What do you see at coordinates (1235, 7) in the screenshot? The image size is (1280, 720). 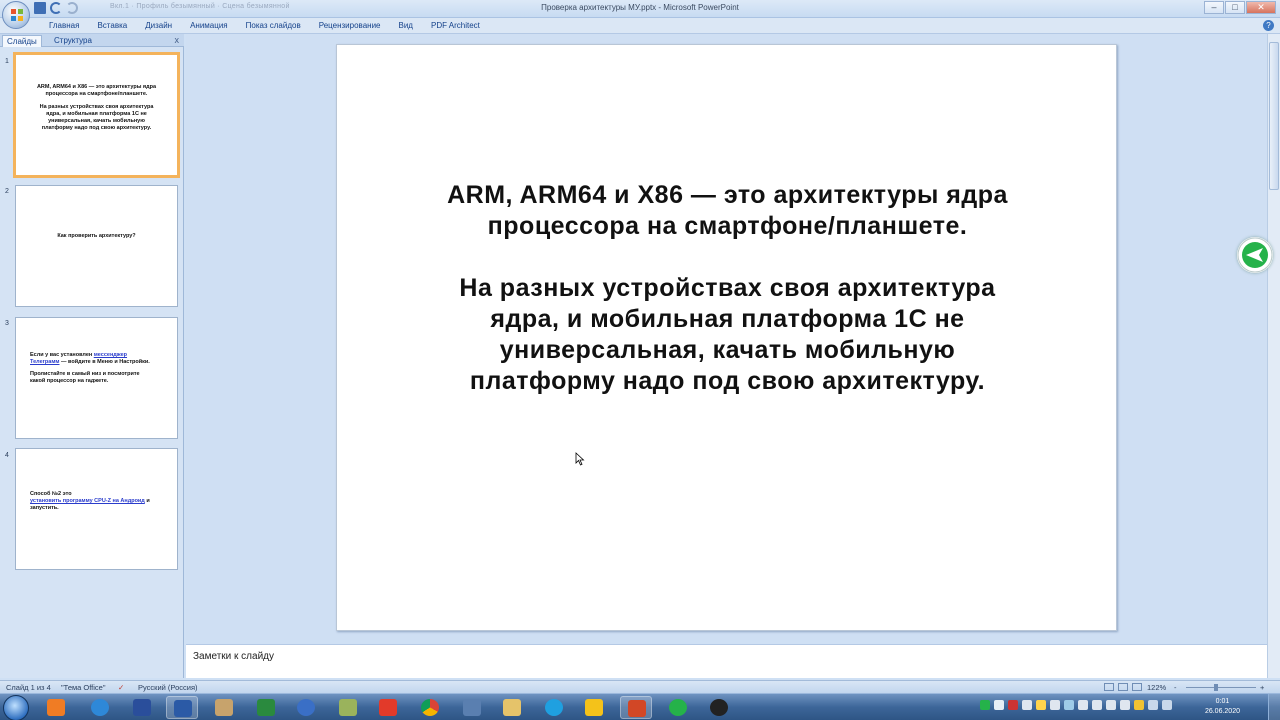 I see `maximize-button: □` at bounding box center [1235, 7].